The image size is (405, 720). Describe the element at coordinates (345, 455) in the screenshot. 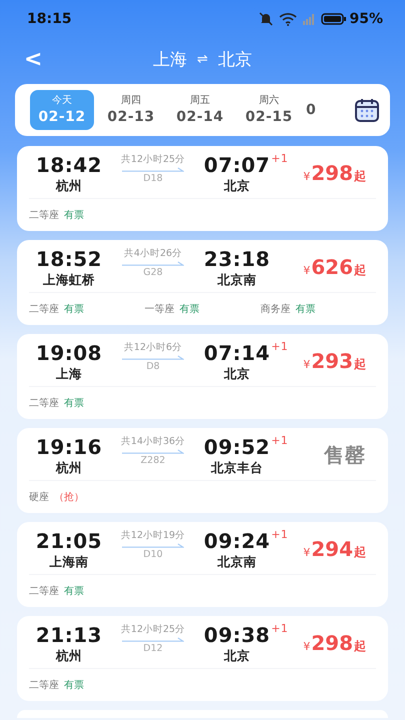

I see `sold-out-label: 售罄` at that location.